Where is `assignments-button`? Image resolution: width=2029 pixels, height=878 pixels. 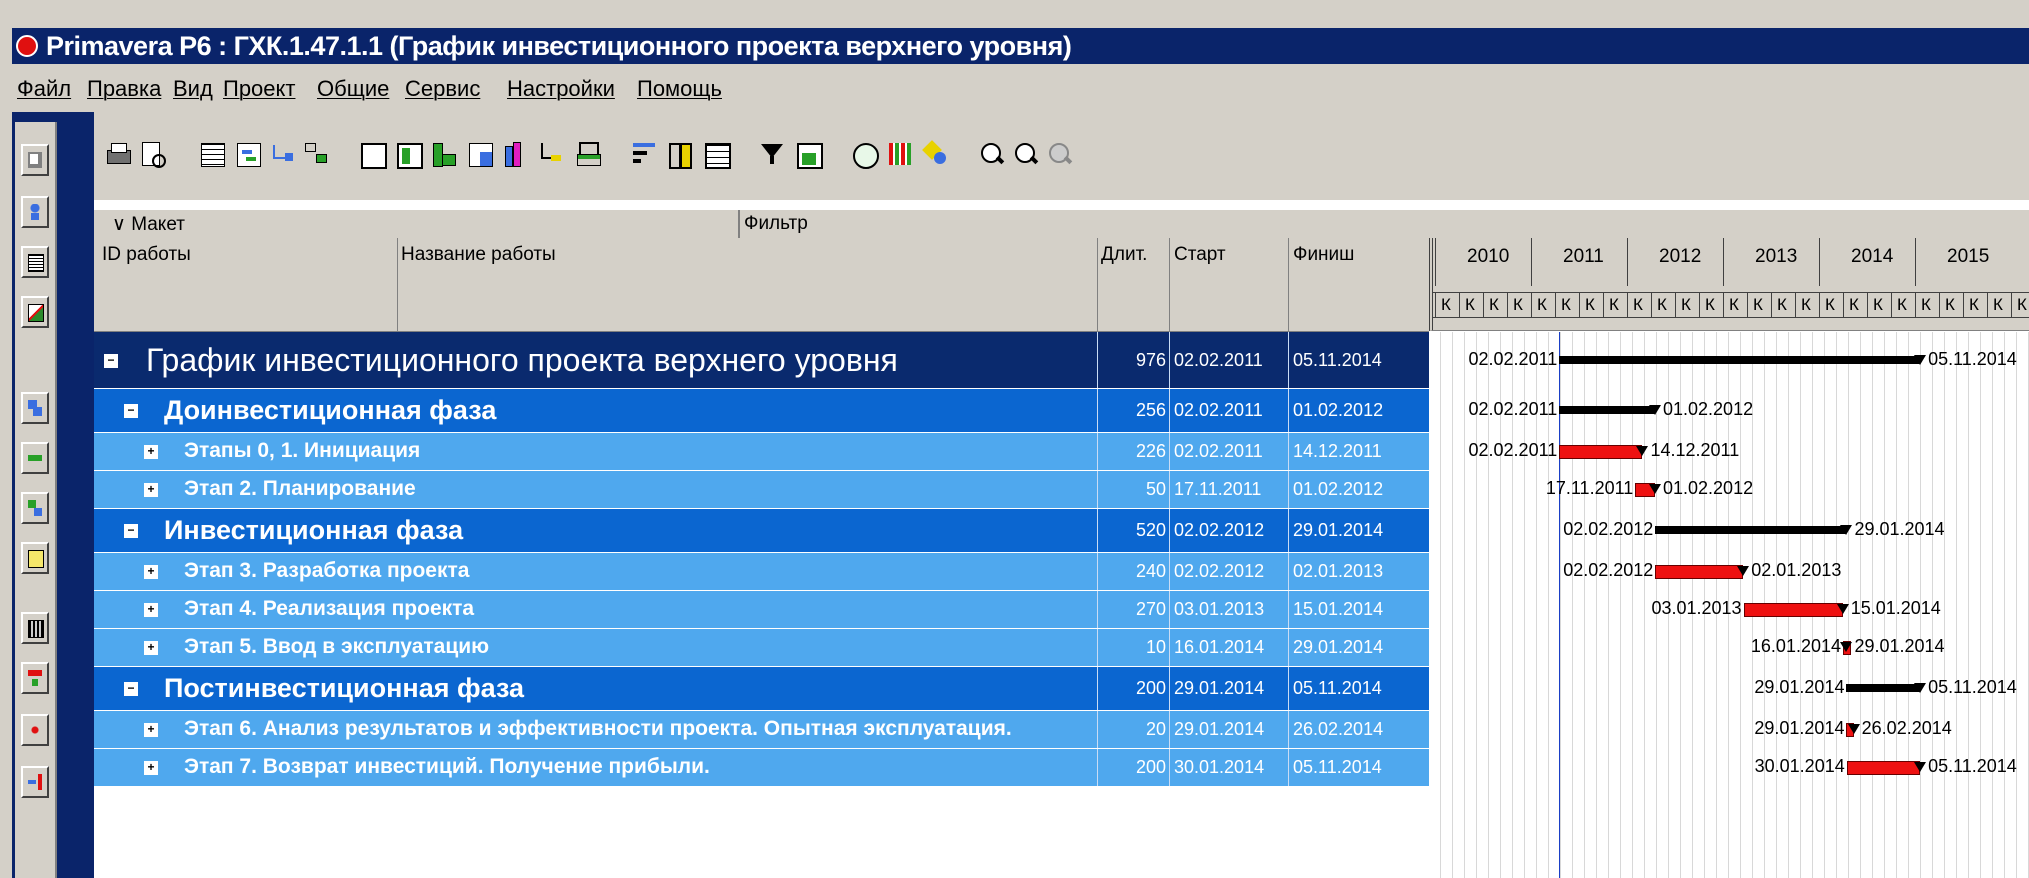 assignments-button is located at coordinates (35, 508).